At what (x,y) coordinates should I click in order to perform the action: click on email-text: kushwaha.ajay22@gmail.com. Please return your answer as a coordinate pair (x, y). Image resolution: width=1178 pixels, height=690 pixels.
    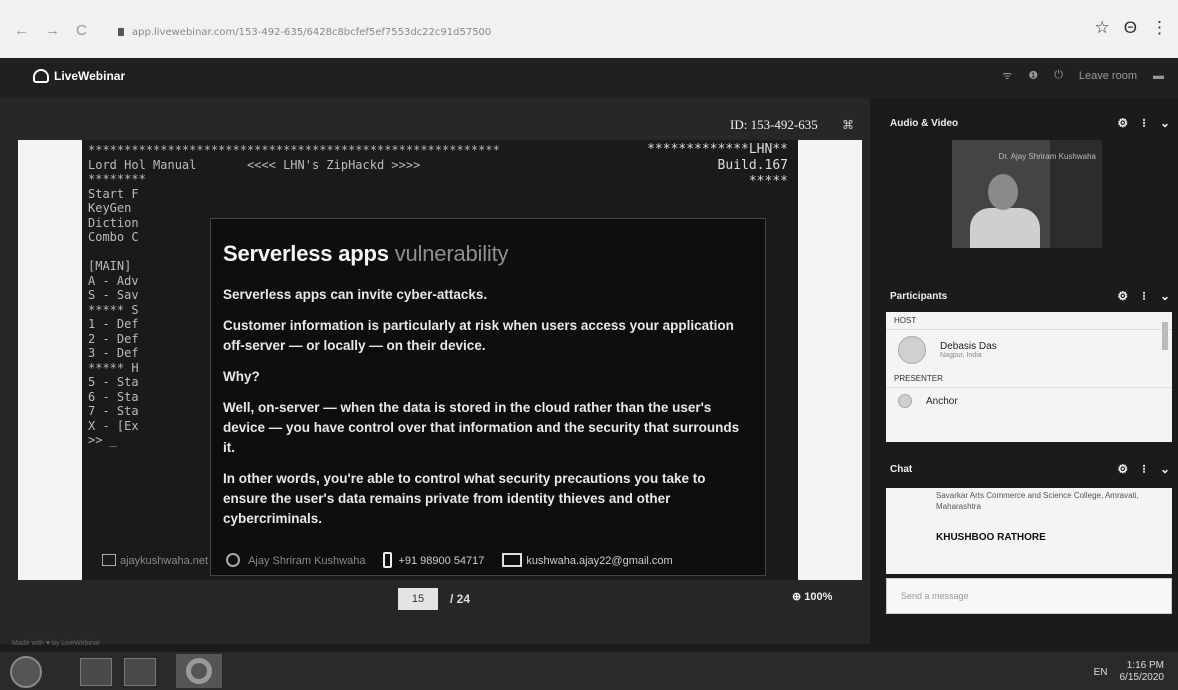
    Looking at the image, I should click on (599, 561).